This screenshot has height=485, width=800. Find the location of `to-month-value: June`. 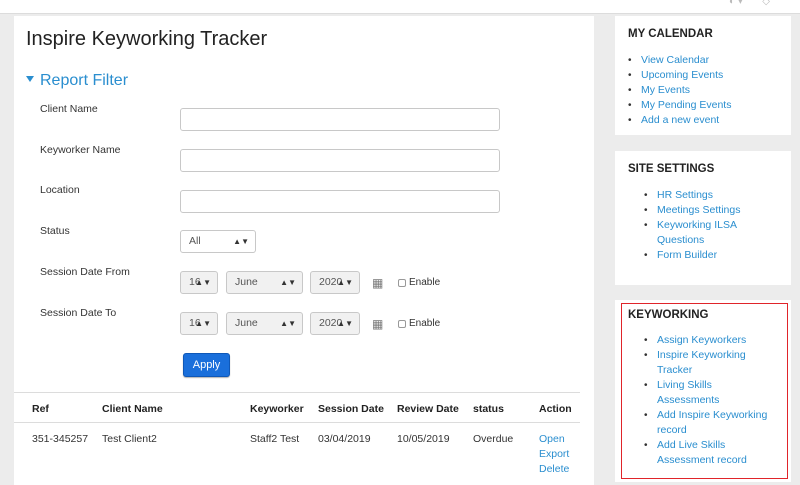

to-month-value: June is located at coordinates (246, 323).